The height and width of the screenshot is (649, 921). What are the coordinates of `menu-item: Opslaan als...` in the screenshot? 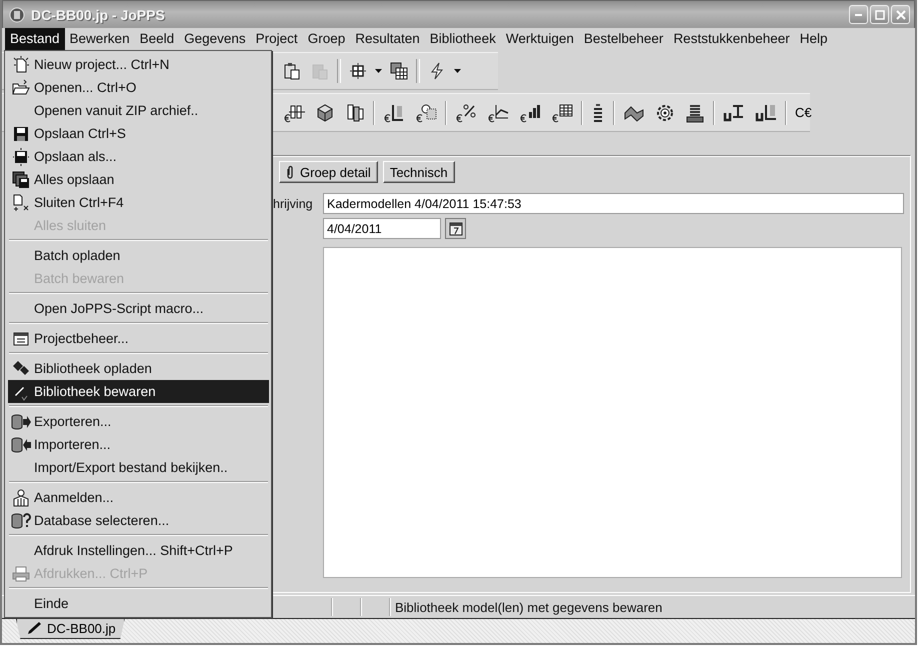 It's located at (138, 156).